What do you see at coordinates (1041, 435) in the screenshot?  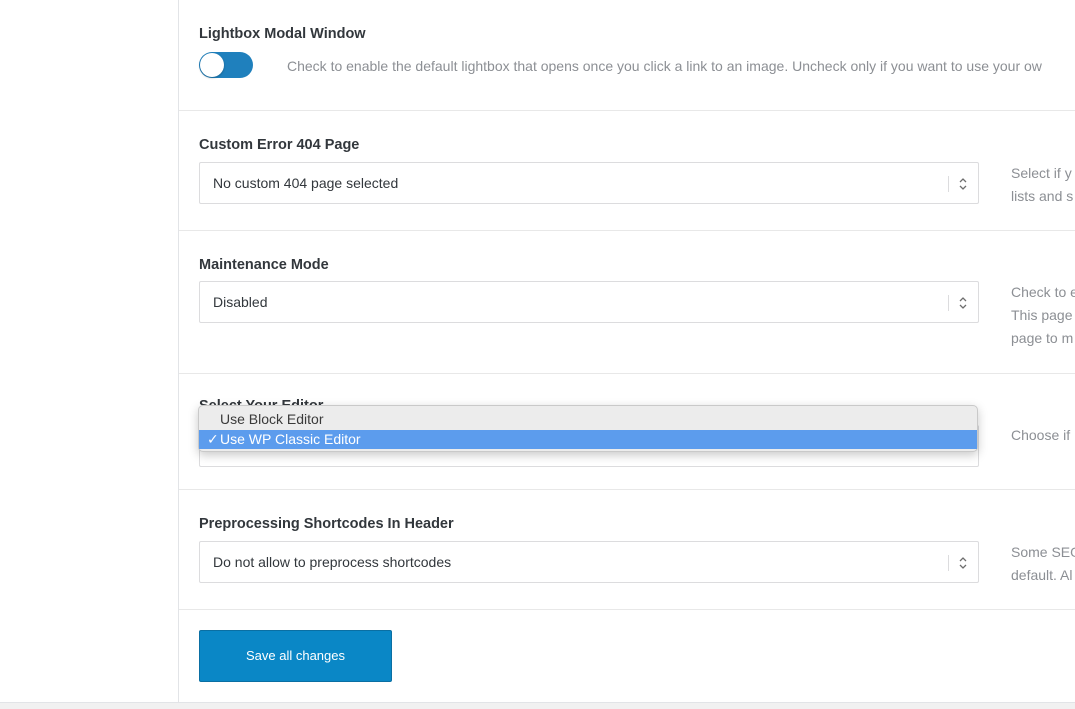 I see `editor-description: Choose if` at bounding box center [1041, 435].